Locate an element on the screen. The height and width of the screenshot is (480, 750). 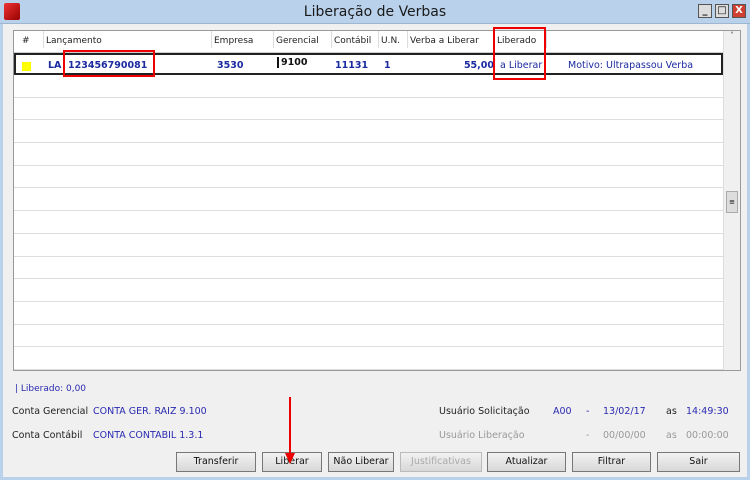
sol-date: 13/02/17 is located at coordinates (624, 411).